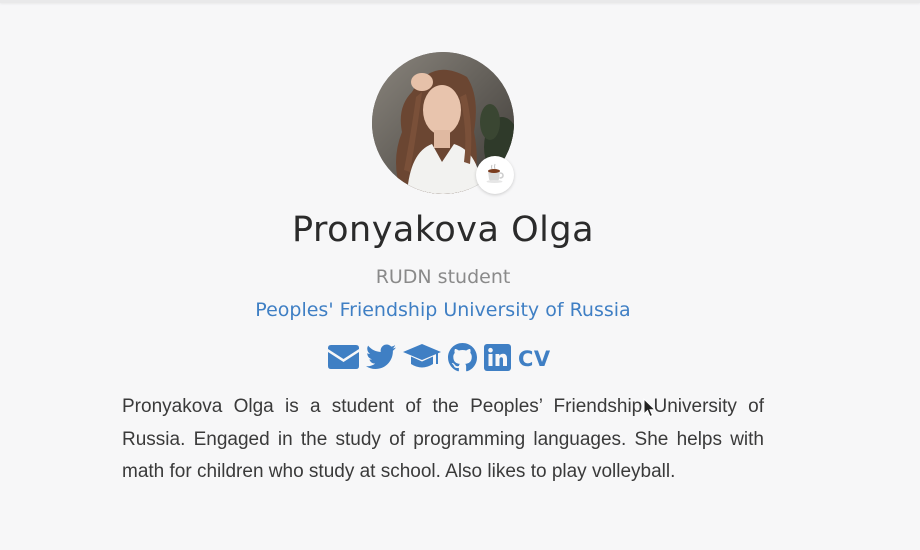 The width and height of the screenshot is (920, 550). I want to click on cv-link: CV, so click(534, 359).